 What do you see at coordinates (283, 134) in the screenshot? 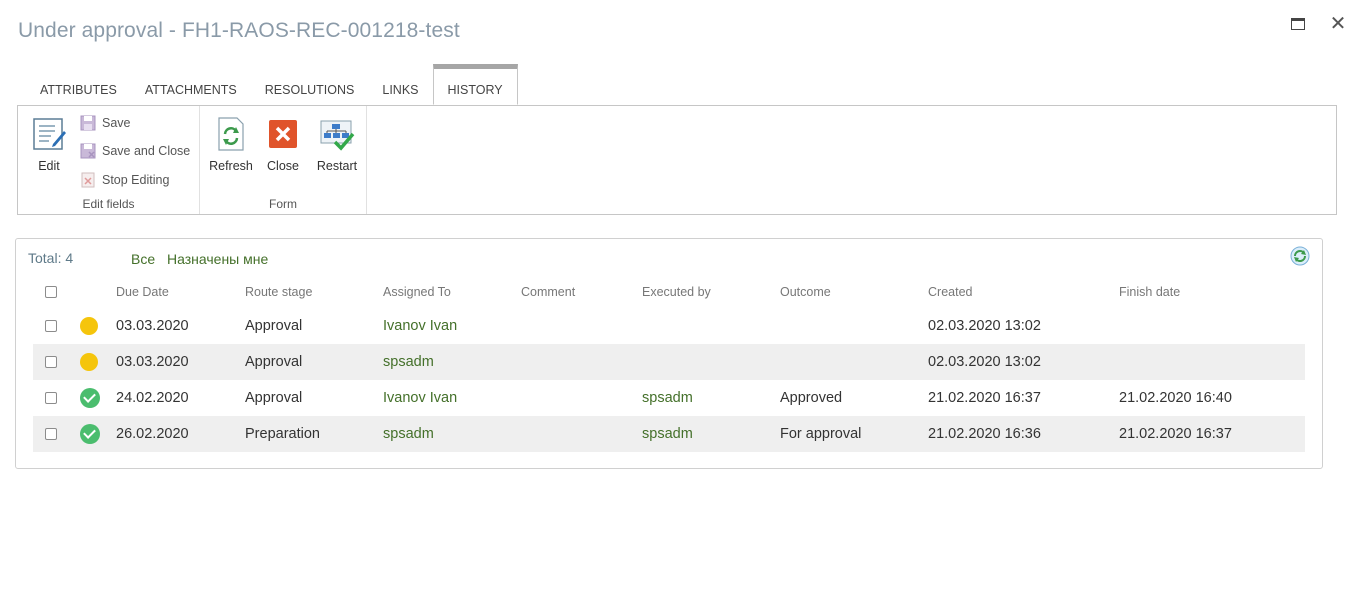
I see `close-x-icon` at bounding box center [283, 134].